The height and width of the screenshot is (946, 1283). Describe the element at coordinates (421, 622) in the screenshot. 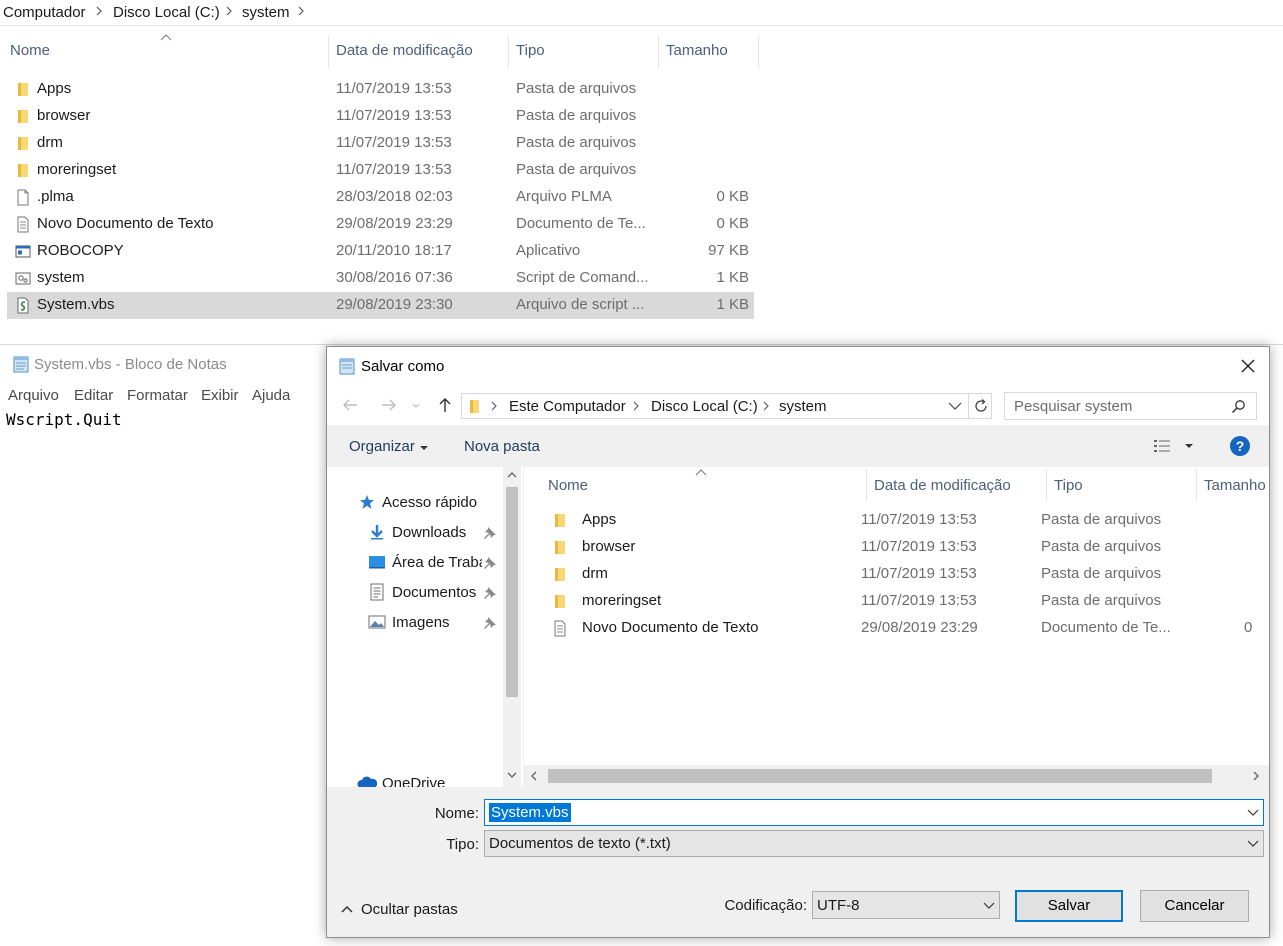

I see `nav-pictures: Imagens` at that location.